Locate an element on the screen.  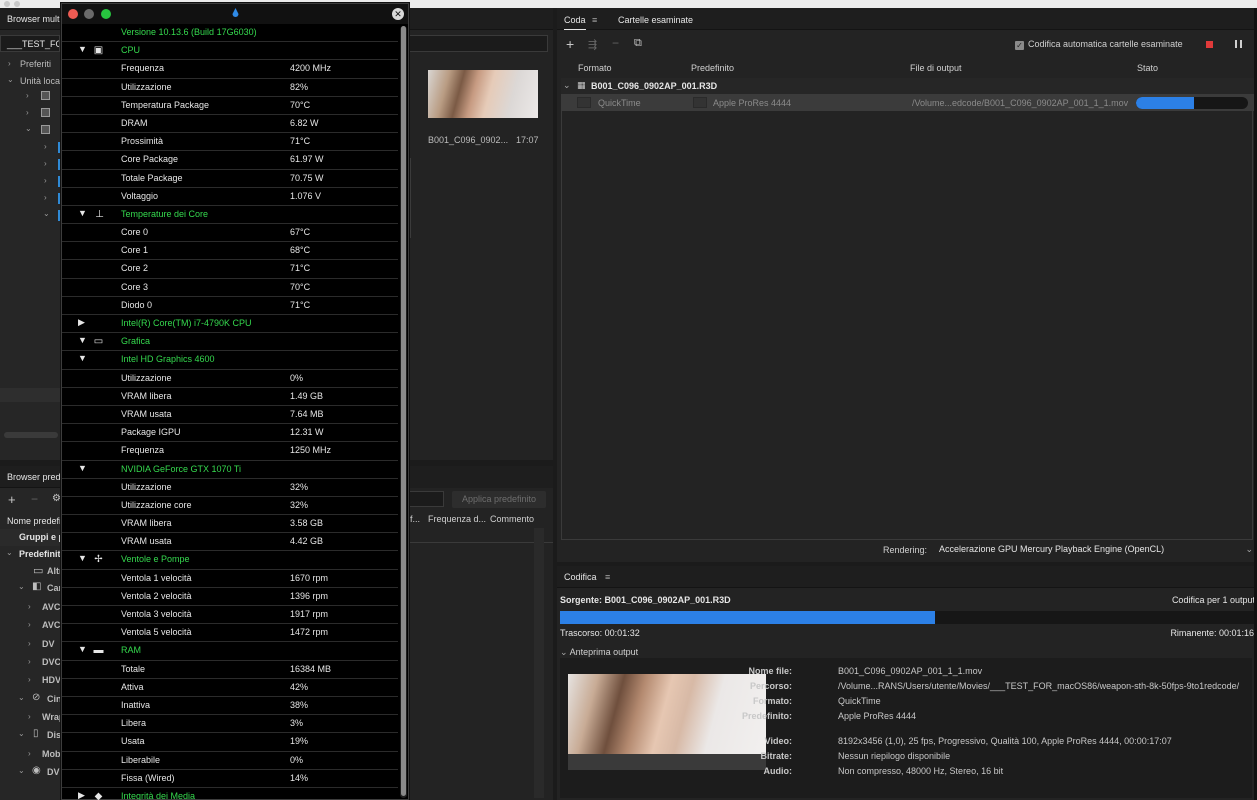
path-field: ___TEST_FOR is located at coordinates (30, 43).